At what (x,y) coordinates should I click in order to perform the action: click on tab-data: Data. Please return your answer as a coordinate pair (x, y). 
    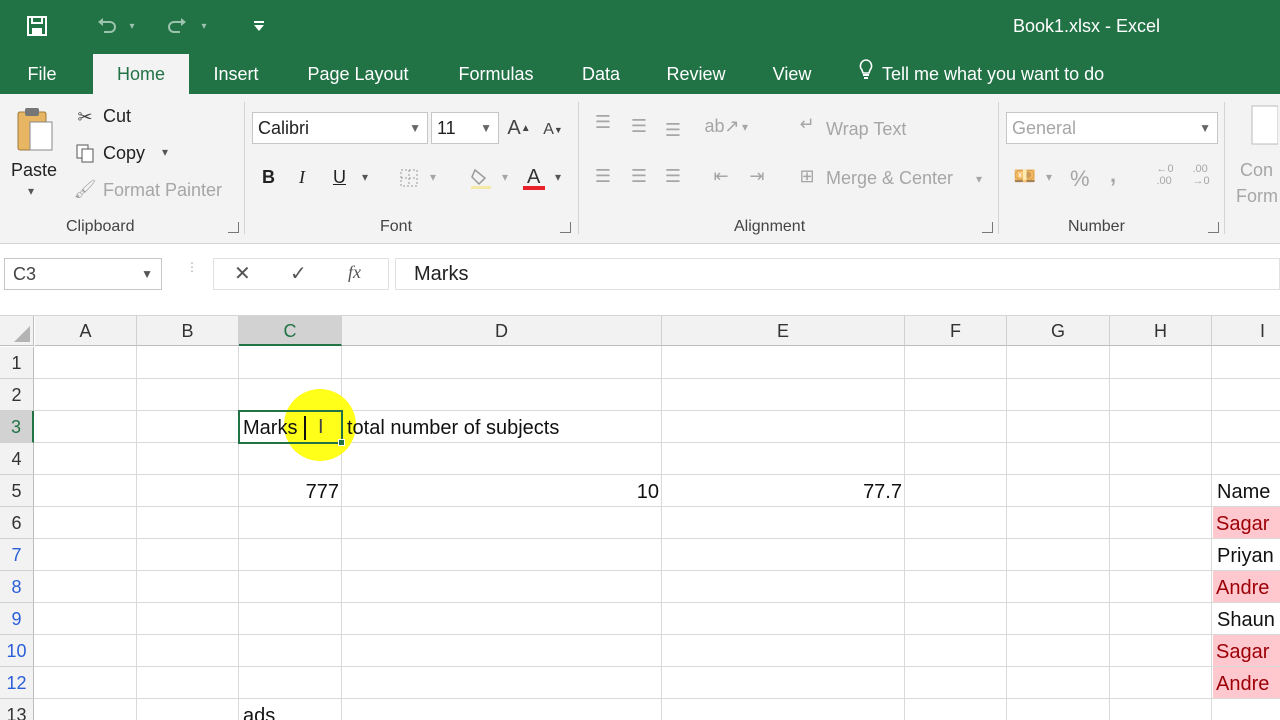
    Looking at the image, I should click on (601, 74).